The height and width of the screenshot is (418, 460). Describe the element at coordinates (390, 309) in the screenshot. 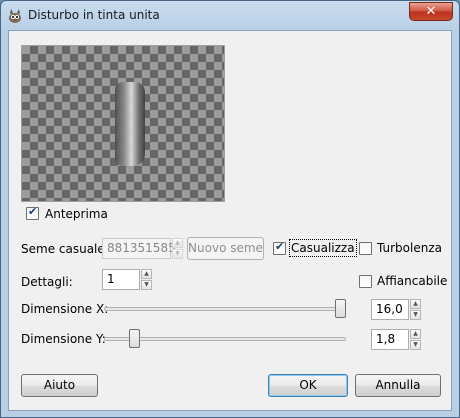

I see `size-x-input: 16,0` at that location.